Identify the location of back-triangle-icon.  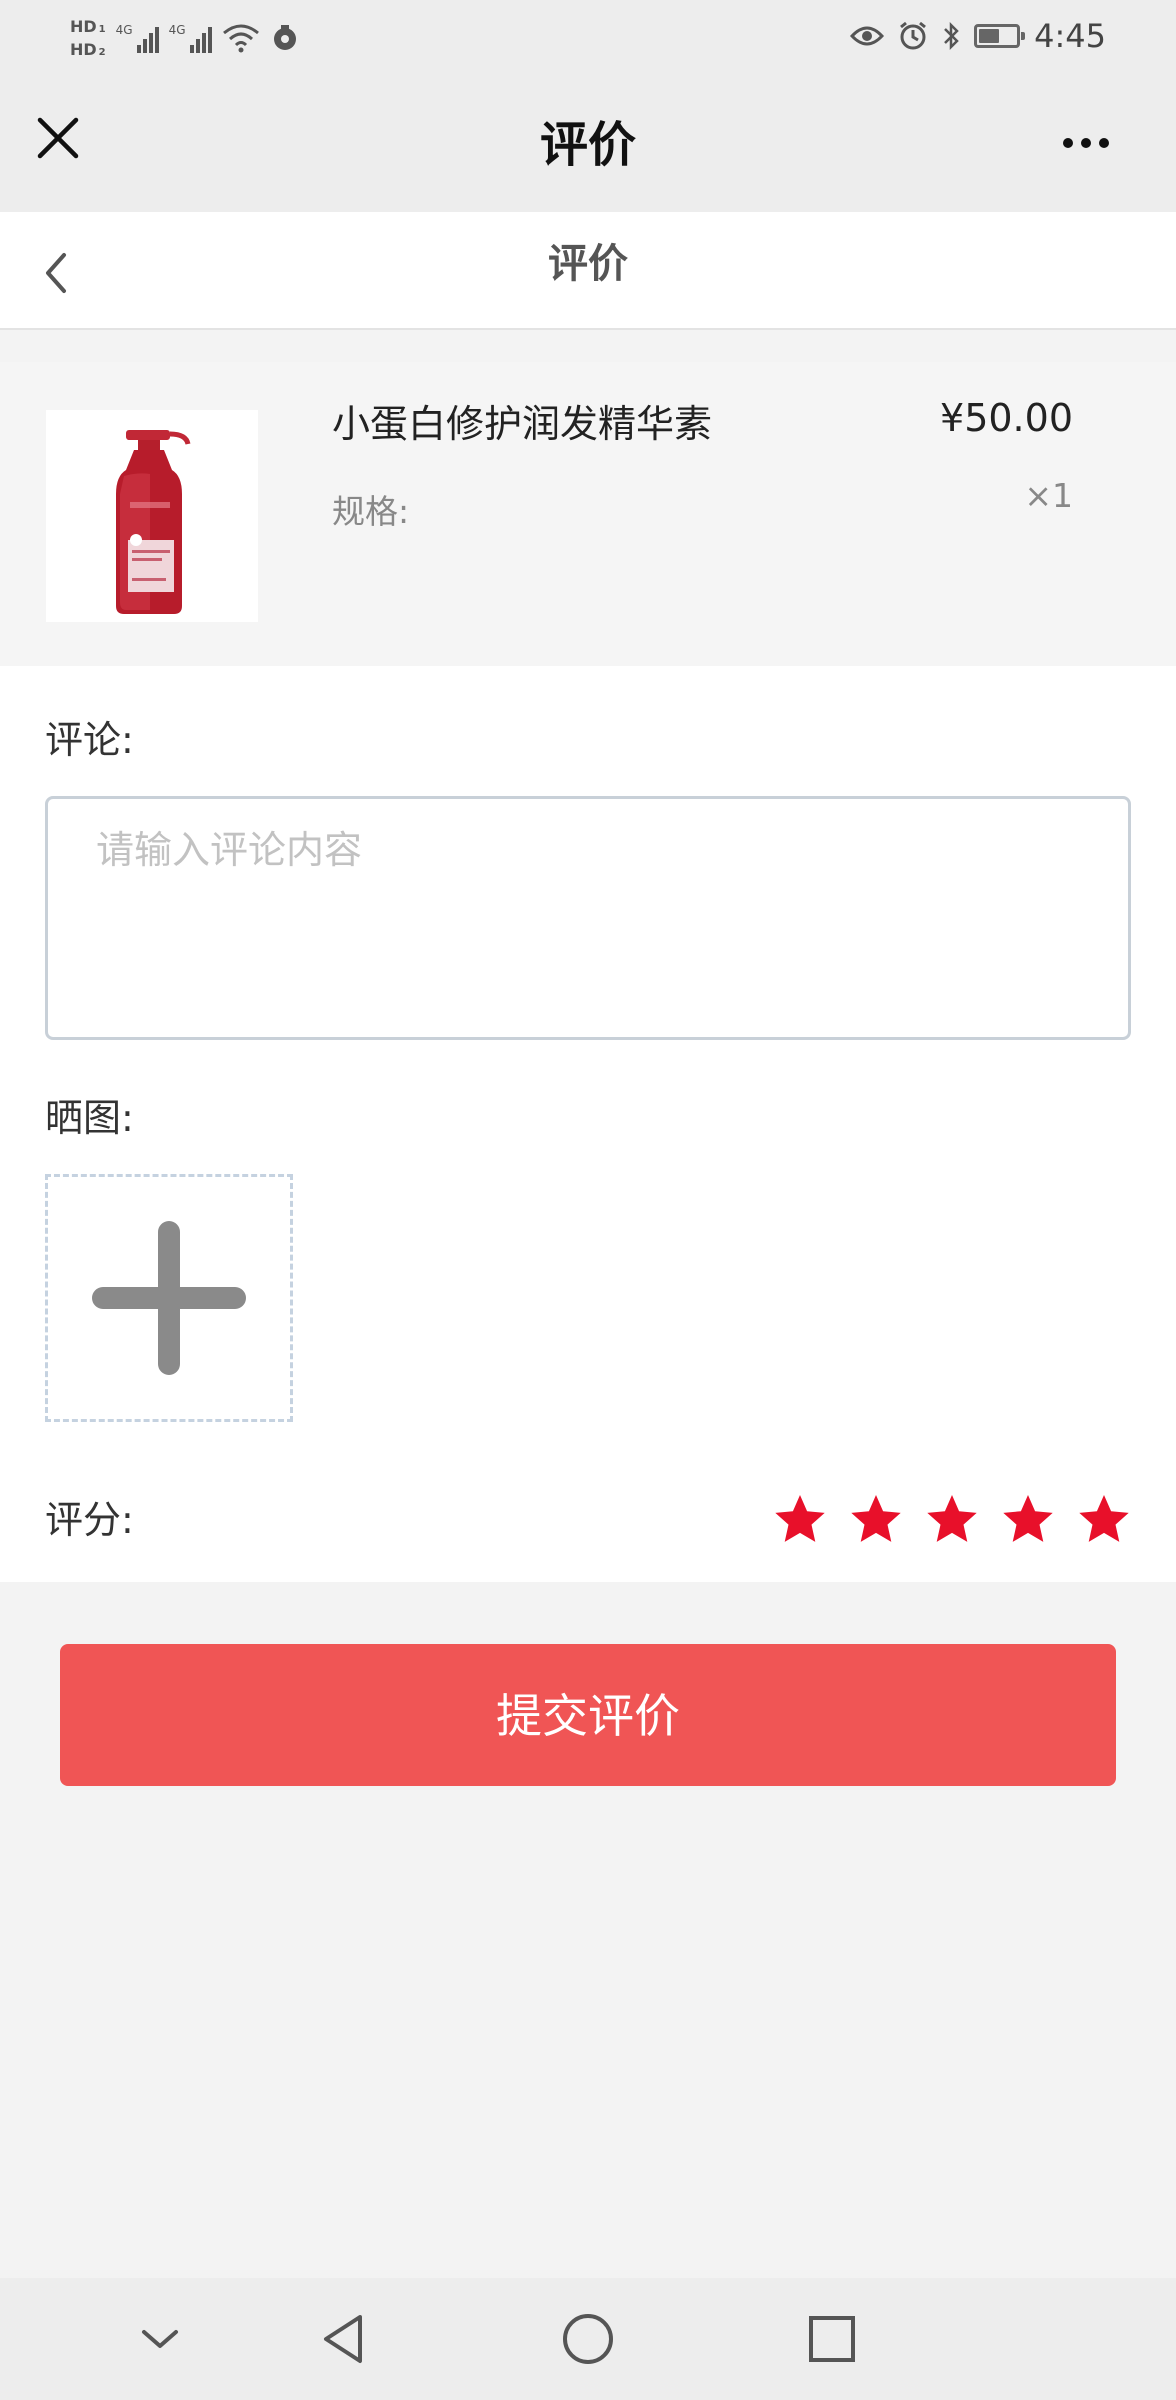
(343, 2339).